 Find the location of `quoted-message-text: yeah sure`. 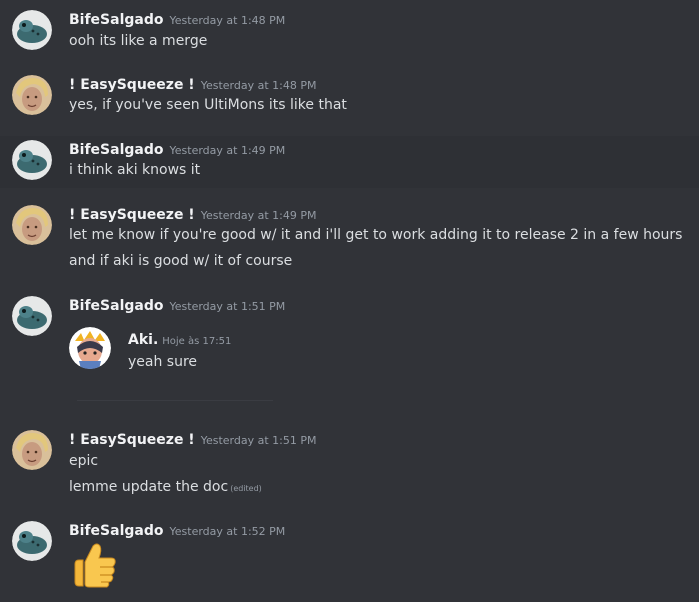

quoted-message-text: yeah sure is located at coordinates (163, 362).